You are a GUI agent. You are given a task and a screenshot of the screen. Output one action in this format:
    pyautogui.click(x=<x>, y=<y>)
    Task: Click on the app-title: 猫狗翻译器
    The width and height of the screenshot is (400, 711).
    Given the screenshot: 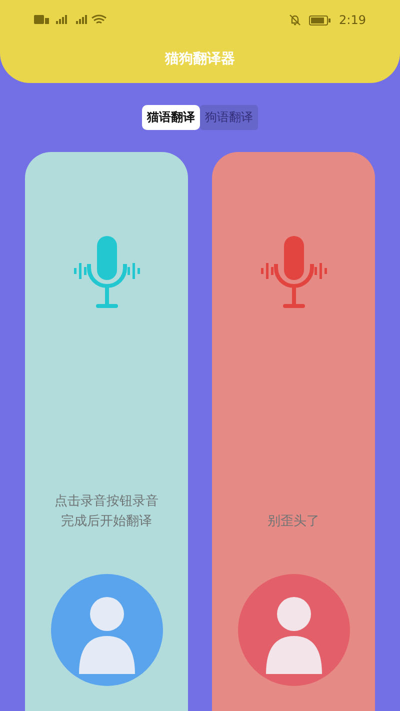 What is the action you would take?
    pyautogui.click(x=200, y=59)
    